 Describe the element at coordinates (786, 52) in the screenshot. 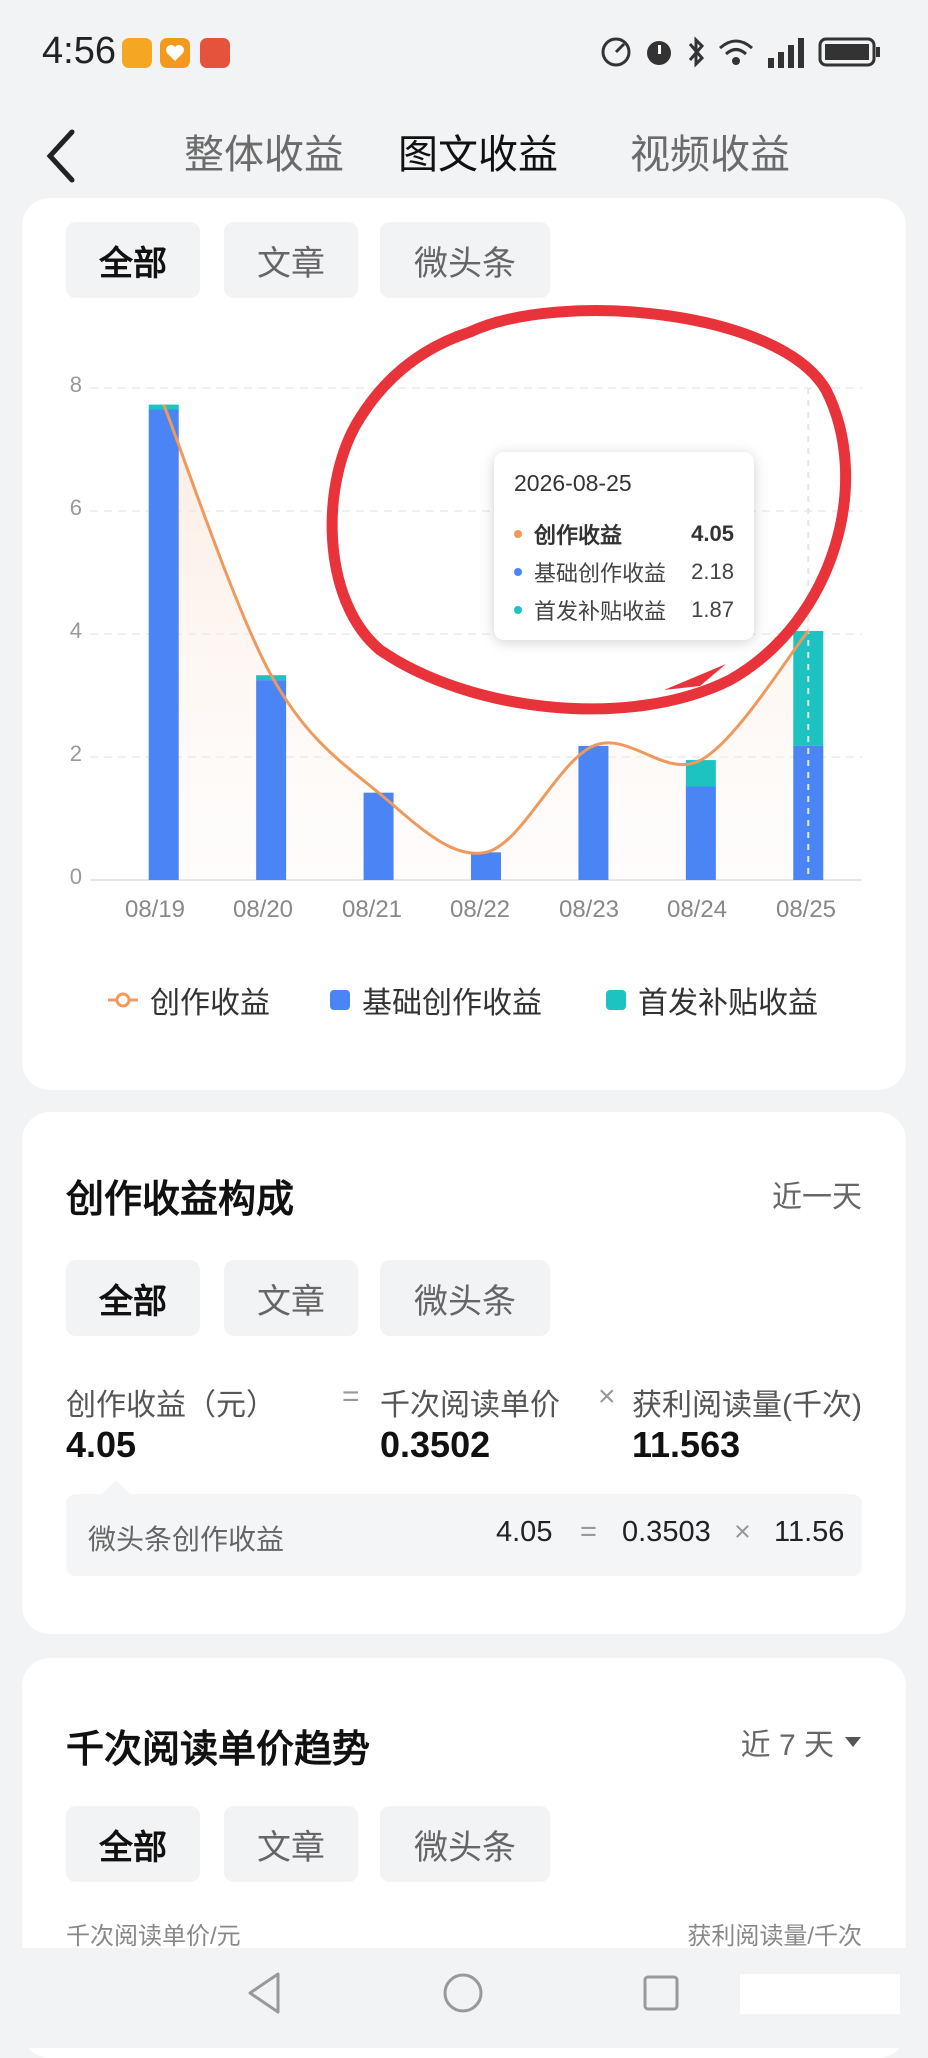

I see `signal-4g-icon` at that location.